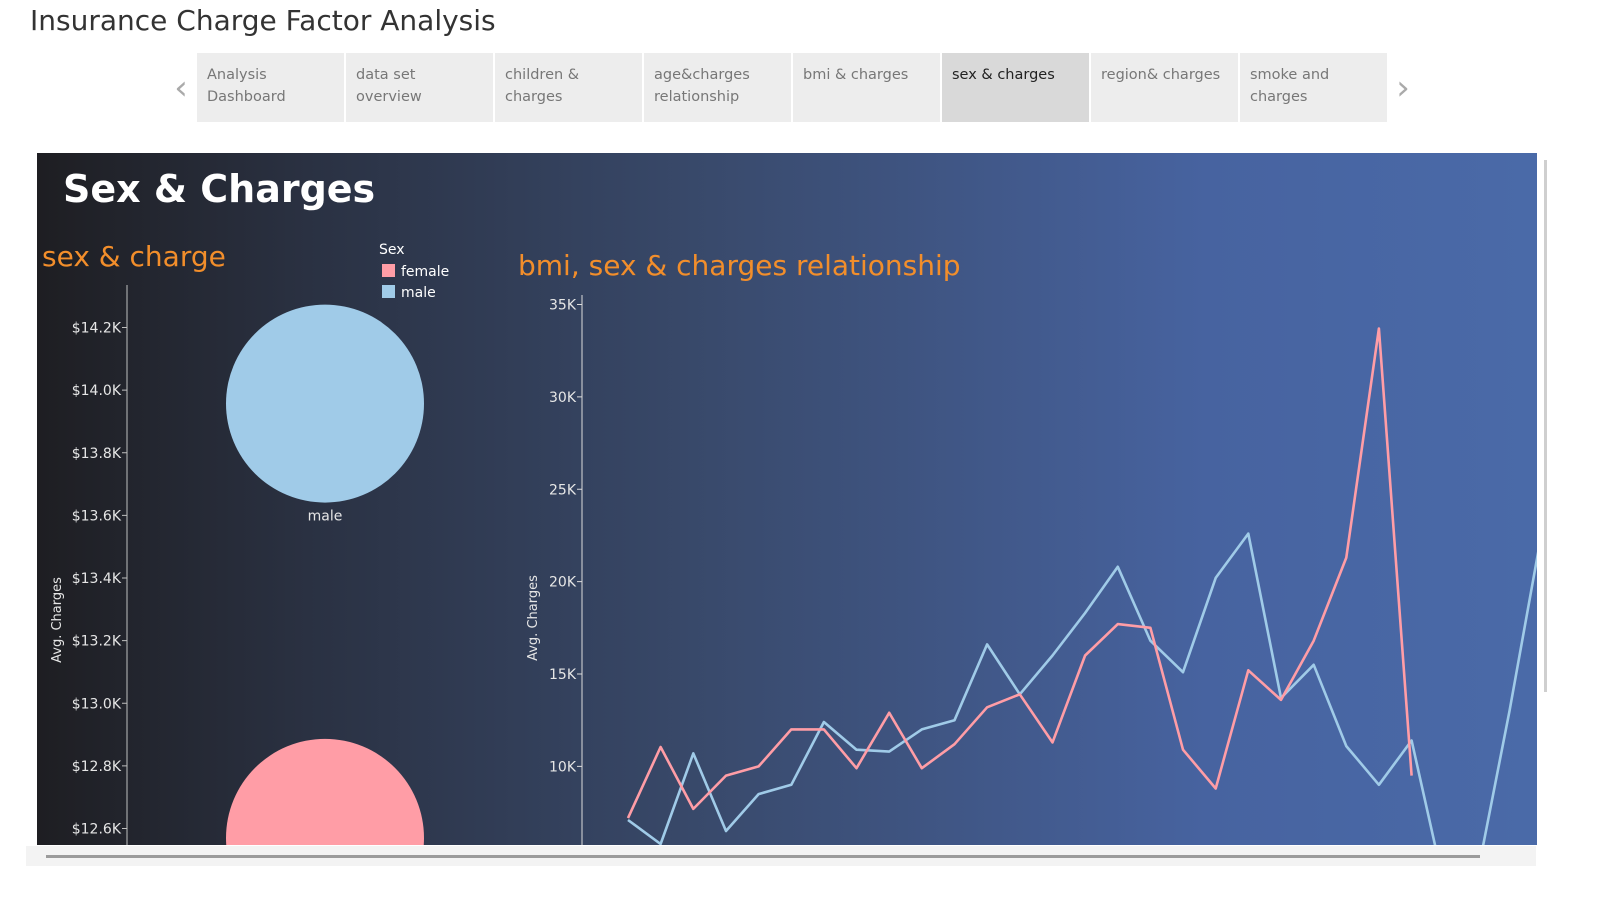 The image size is (1601, 906). I want to click on tab-age-charges: age&charges relationship, so click(717, 87).